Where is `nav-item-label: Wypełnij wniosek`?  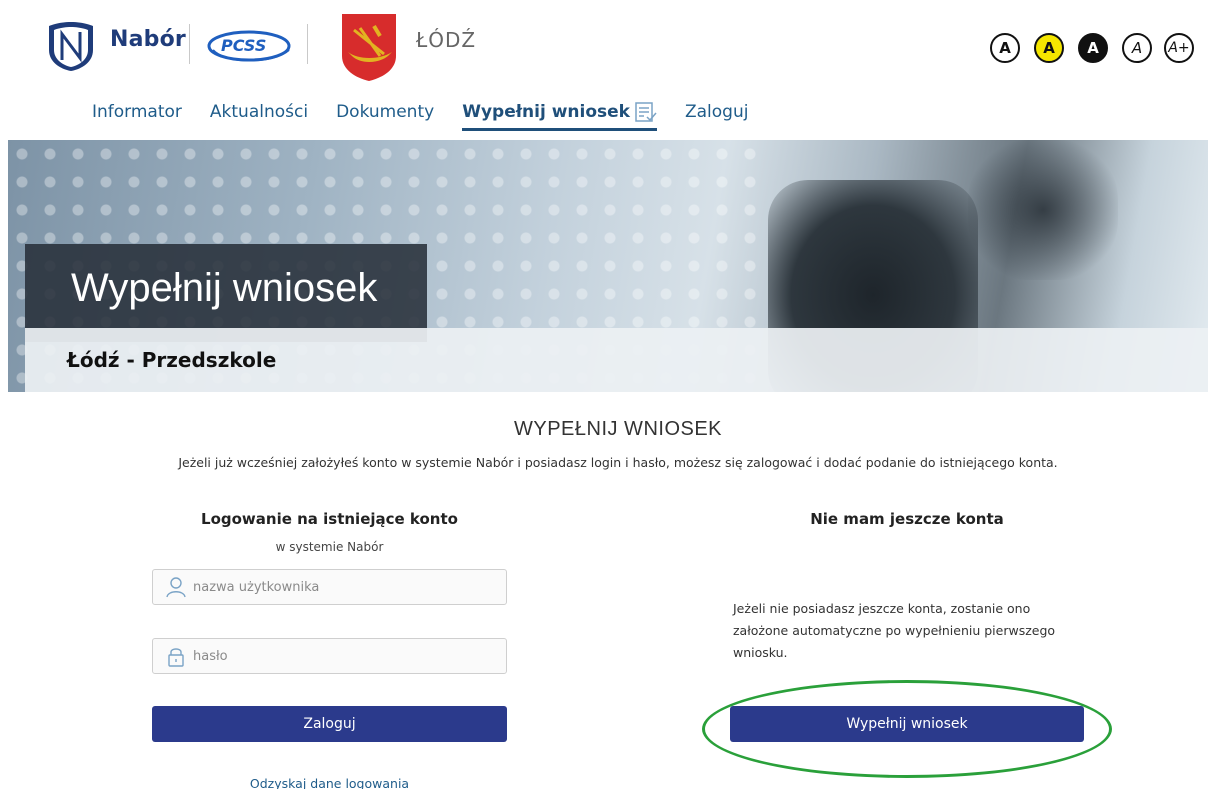 nav-item-label: Wypełnij wniosek is located at coordinates (546, 112).